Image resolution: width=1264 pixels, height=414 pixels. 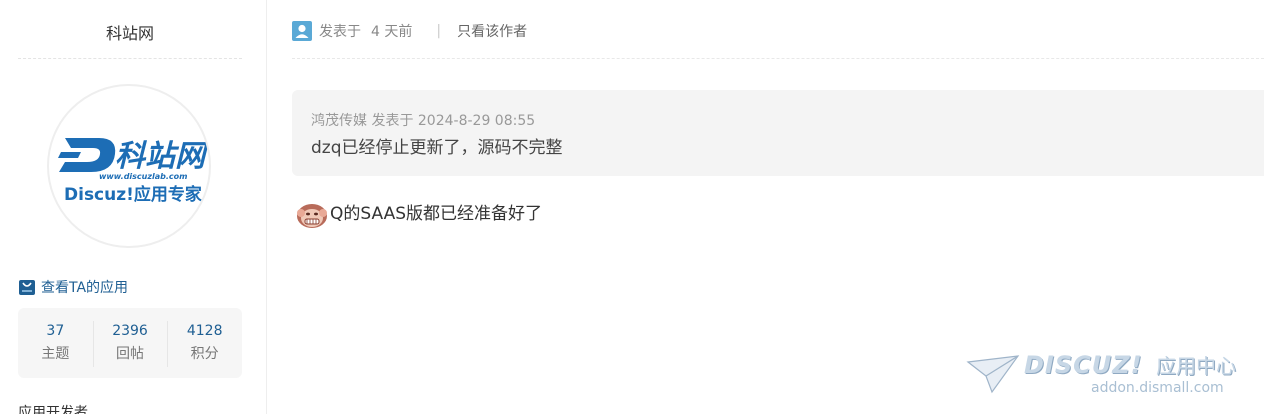 I want to click on quote-body: dzq已经停止更新了，源码不完整, so click(x=437, y=148).